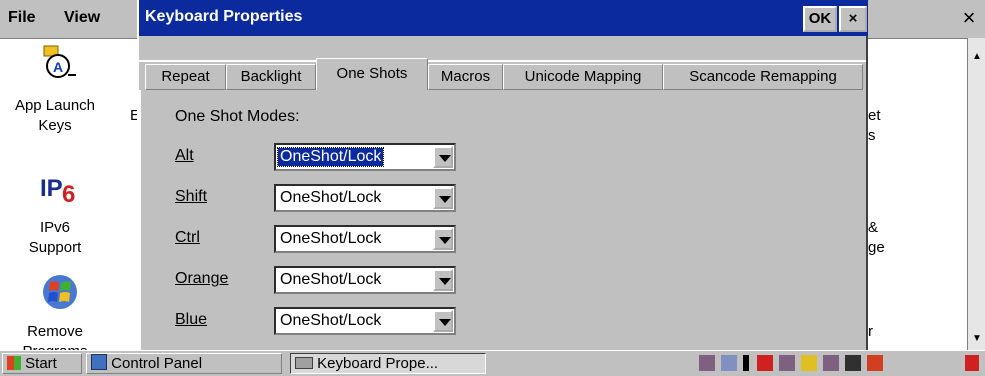 This screenshot has width=985, height=376. What do you see at coordinates (55, 336) in the screenshot?
I see `remove-programs-label: Remove Programs` at bounding box center [55, 336].